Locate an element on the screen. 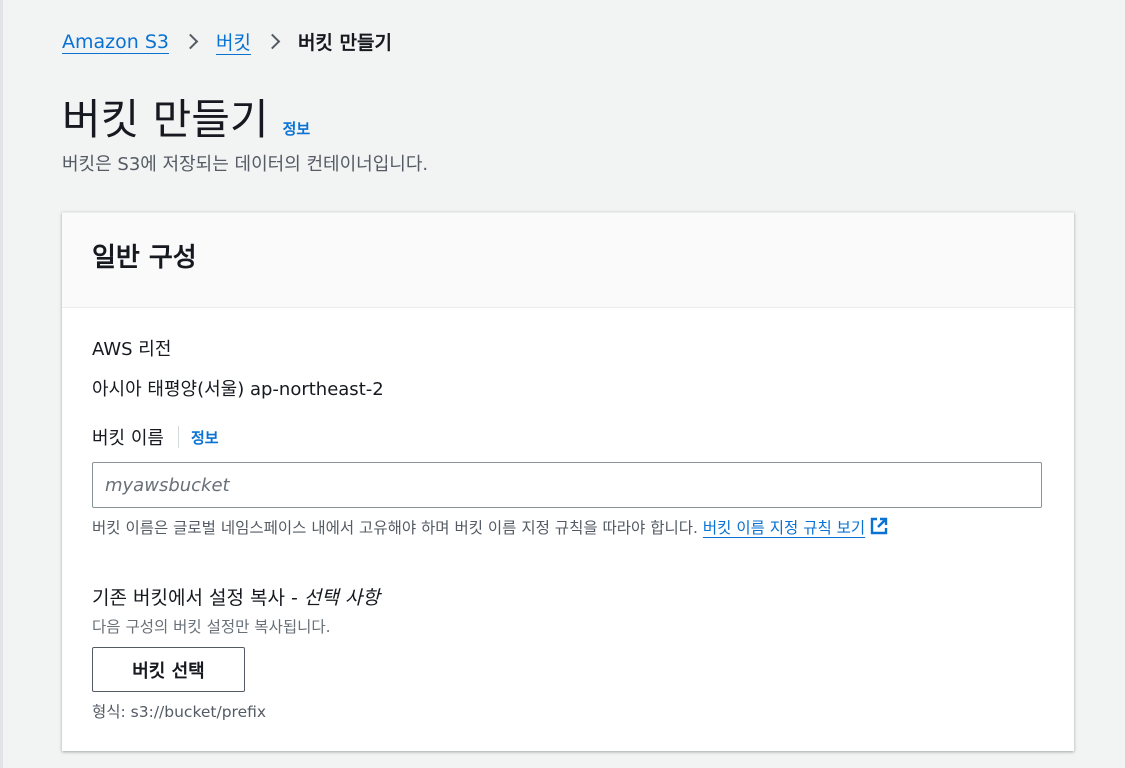  page-title: 버킷 만들기 is located at coordinates (165, 119).